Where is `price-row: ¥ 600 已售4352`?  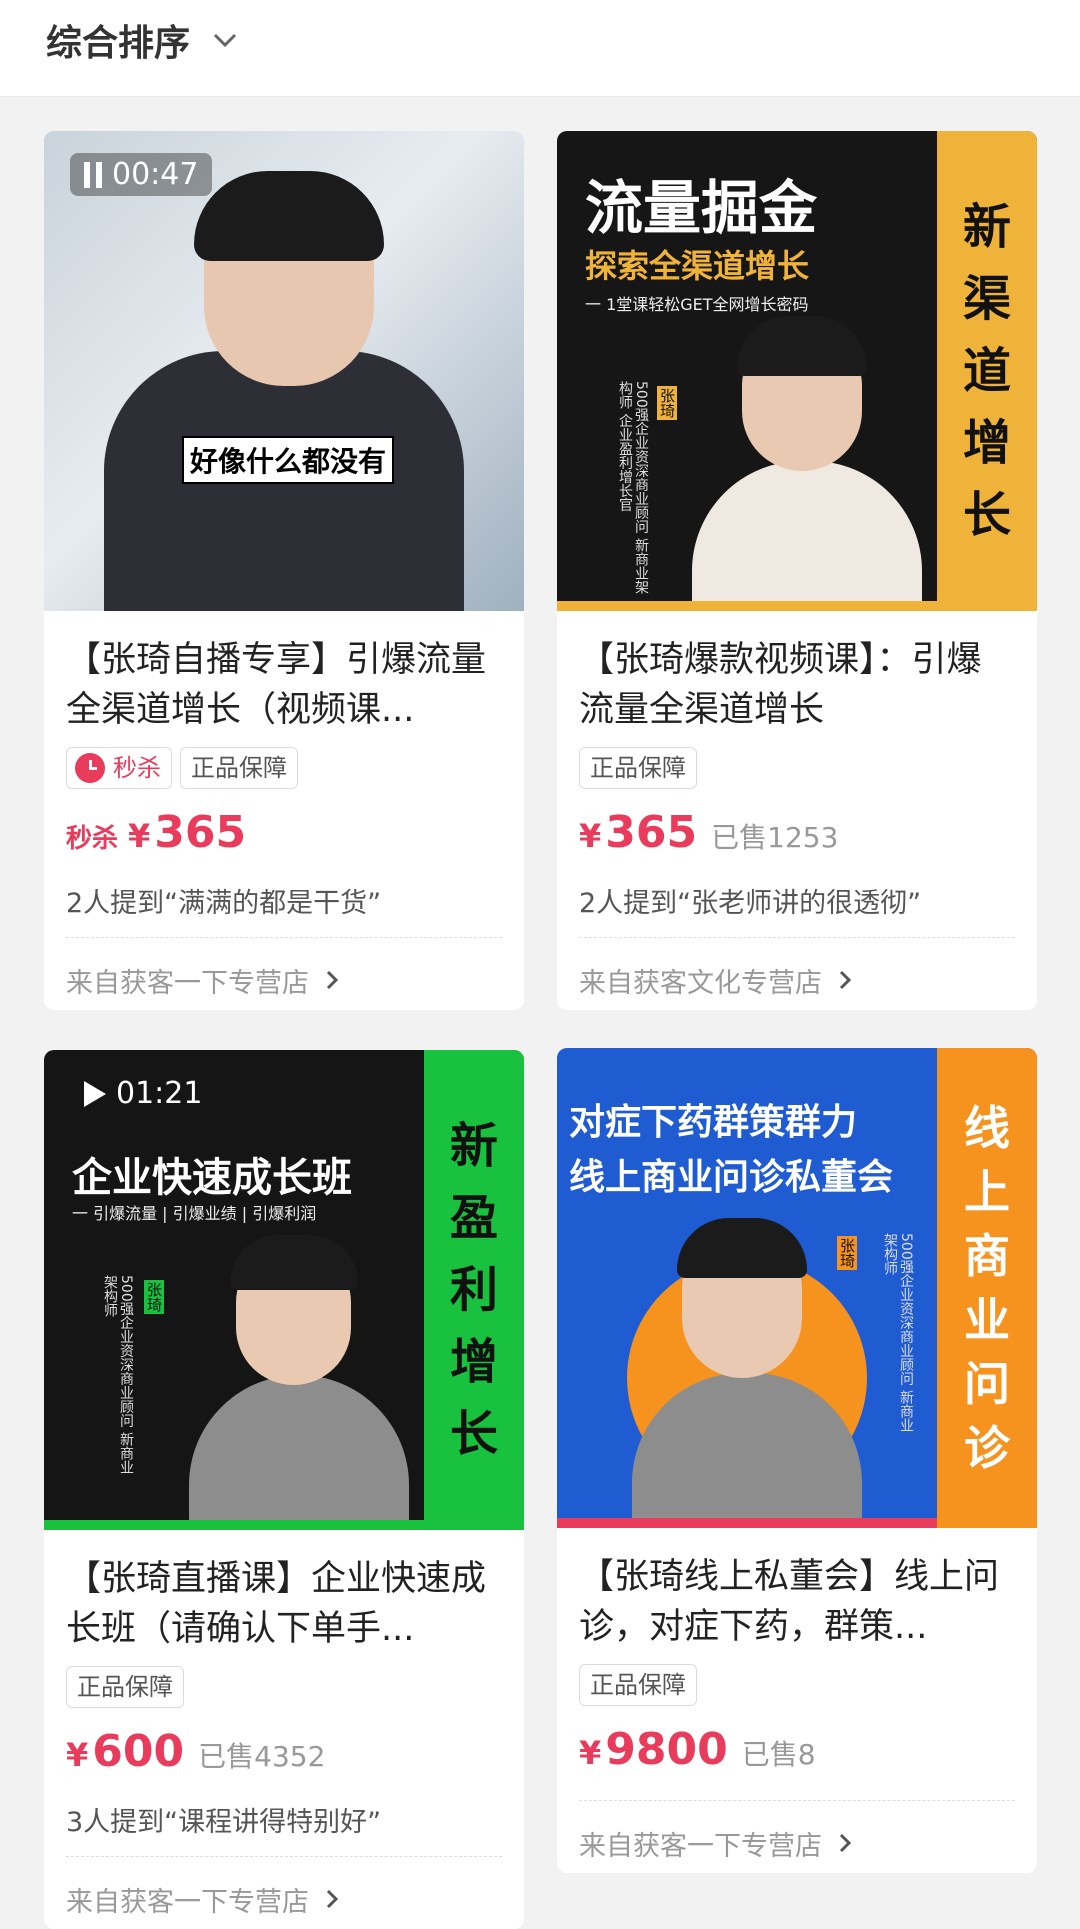 price-row: ¥ 600 已售4352 is located at coordinates (284, 1756).